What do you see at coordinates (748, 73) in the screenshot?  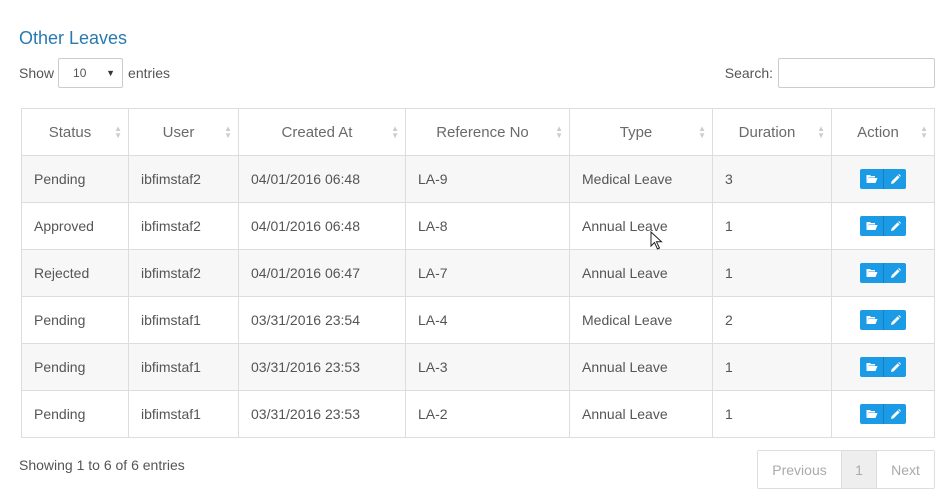 I see `search-label: Search:` at bounding box center [748, 73].